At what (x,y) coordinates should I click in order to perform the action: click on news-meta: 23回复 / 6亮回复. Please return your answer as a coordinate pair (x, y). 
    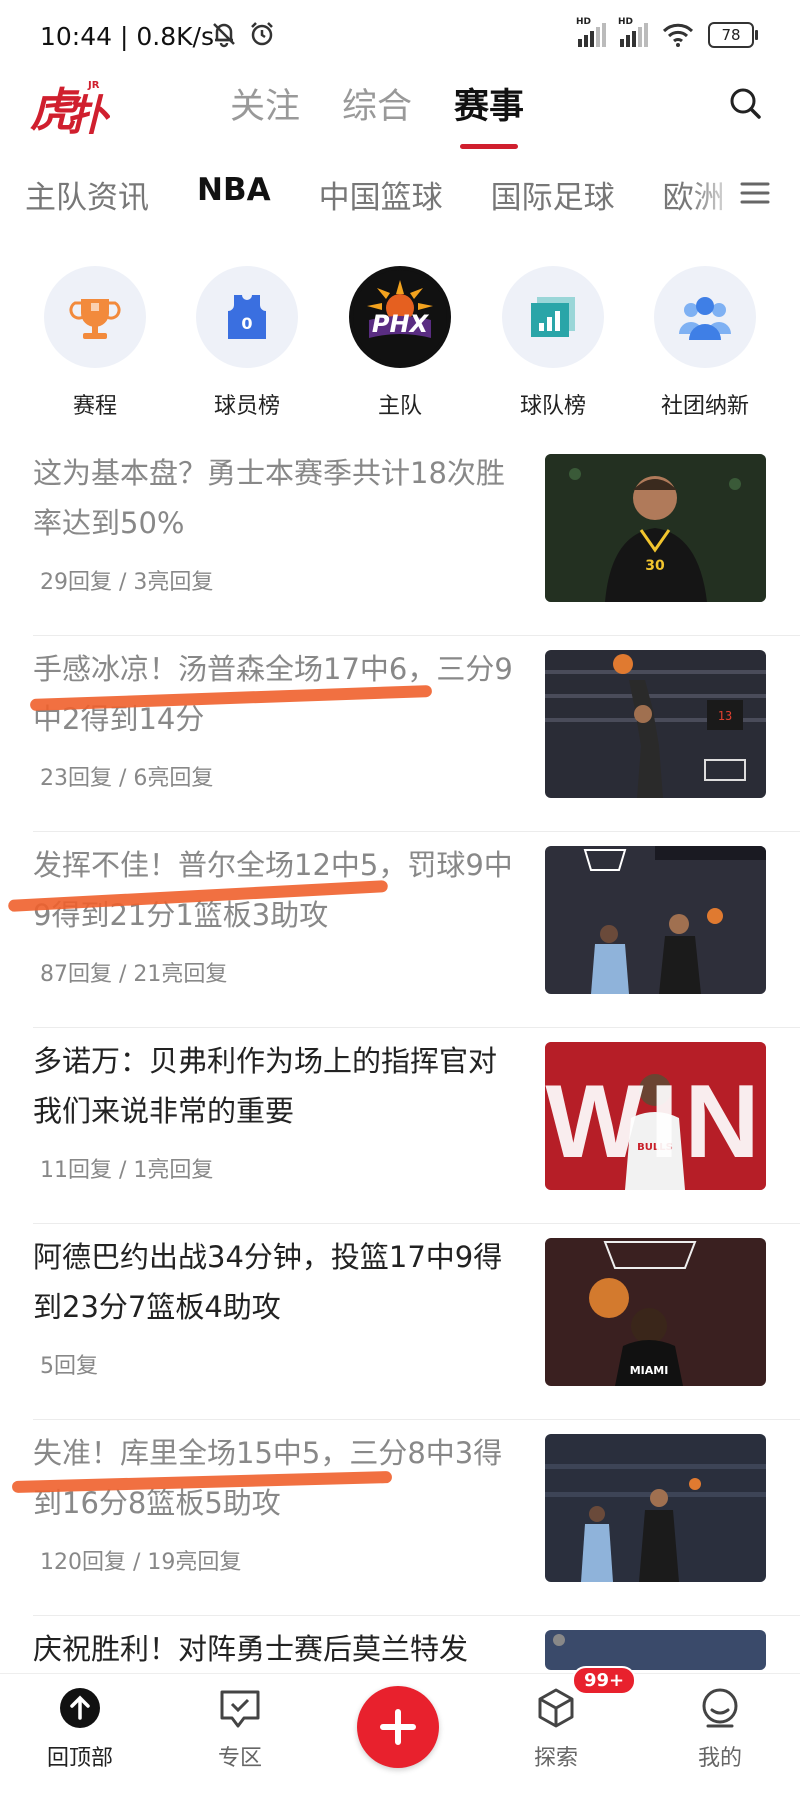
    Looking at the image, I should click on (127, 778).